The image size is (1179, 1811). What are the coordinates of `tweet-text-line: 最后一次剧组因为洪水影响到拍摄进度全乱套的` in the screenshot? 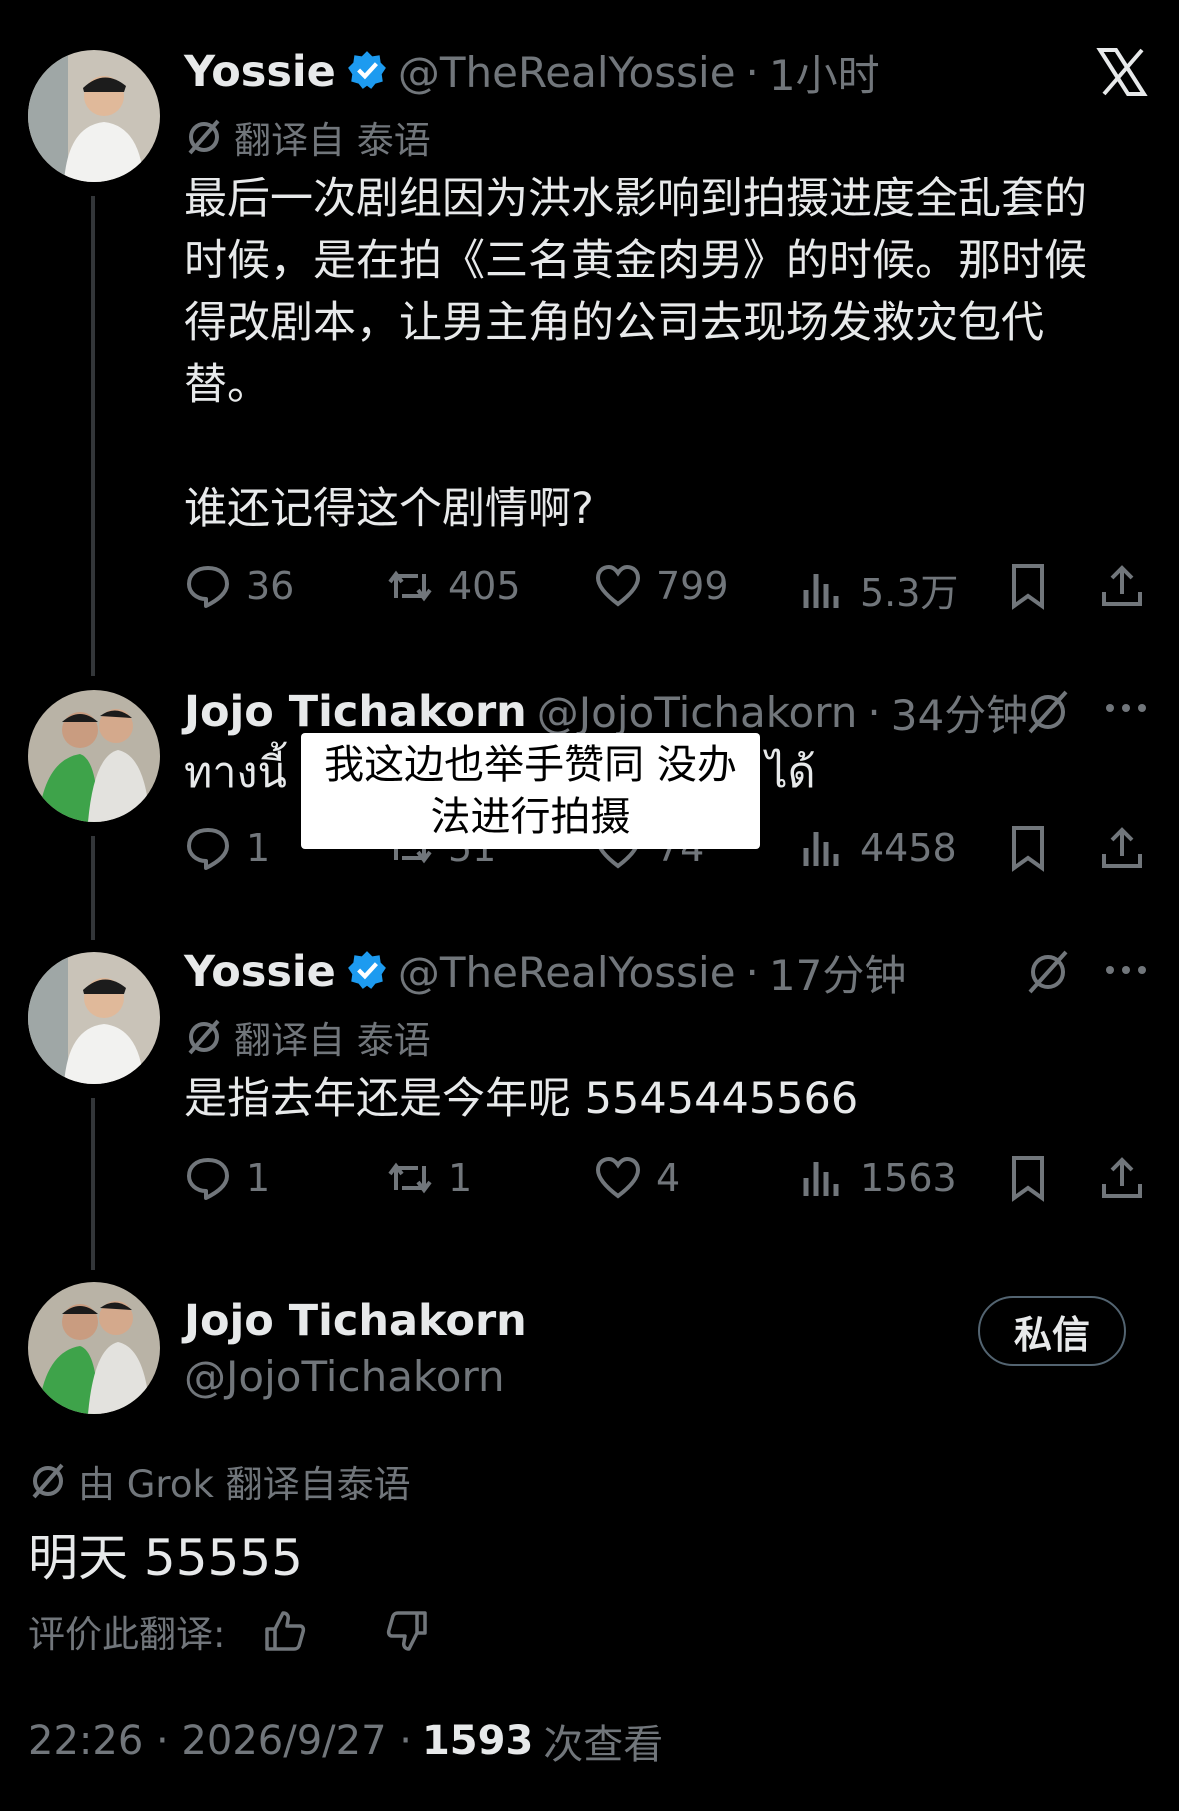 It's located at (635, 199).